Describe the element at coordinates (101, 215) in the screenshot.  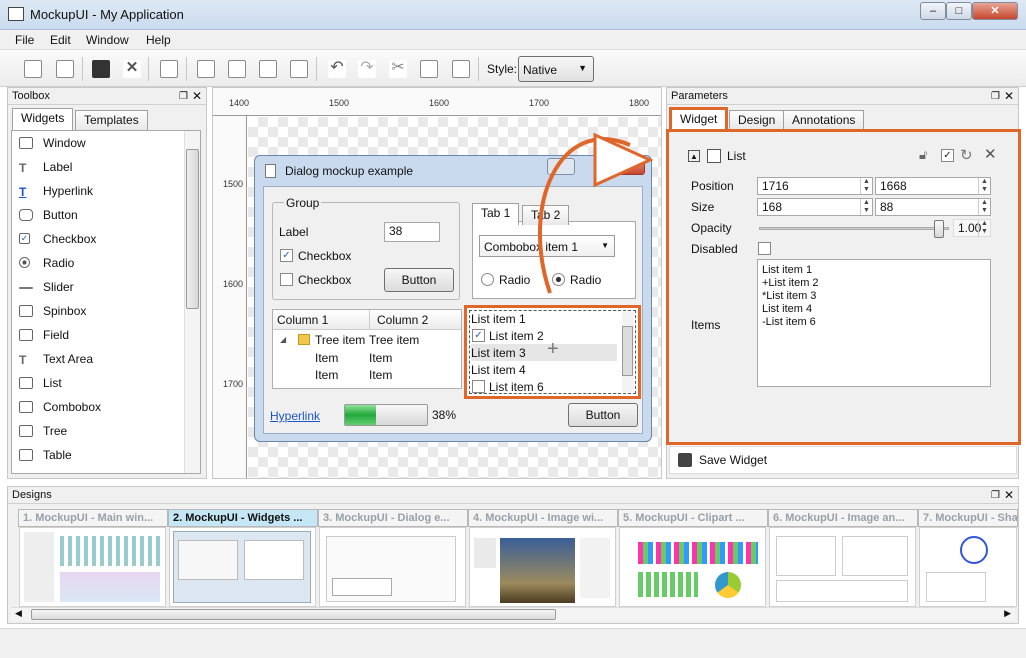
I see `list-item: Button` at that location.